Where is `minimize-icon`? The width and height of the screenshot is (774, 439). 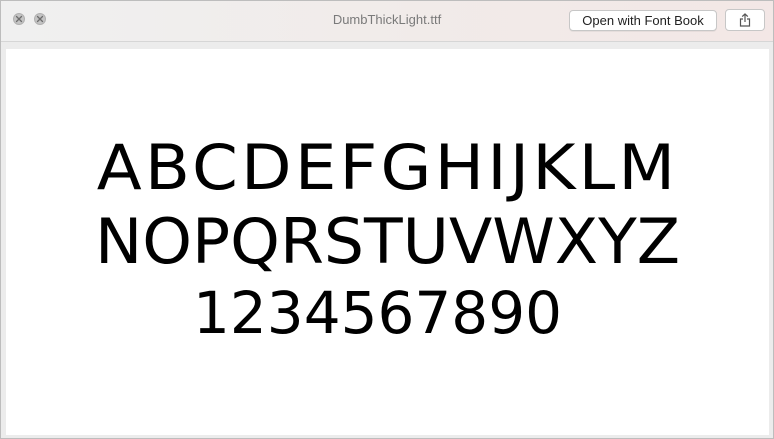
minimize-icon is located at coordinates (40, 19).